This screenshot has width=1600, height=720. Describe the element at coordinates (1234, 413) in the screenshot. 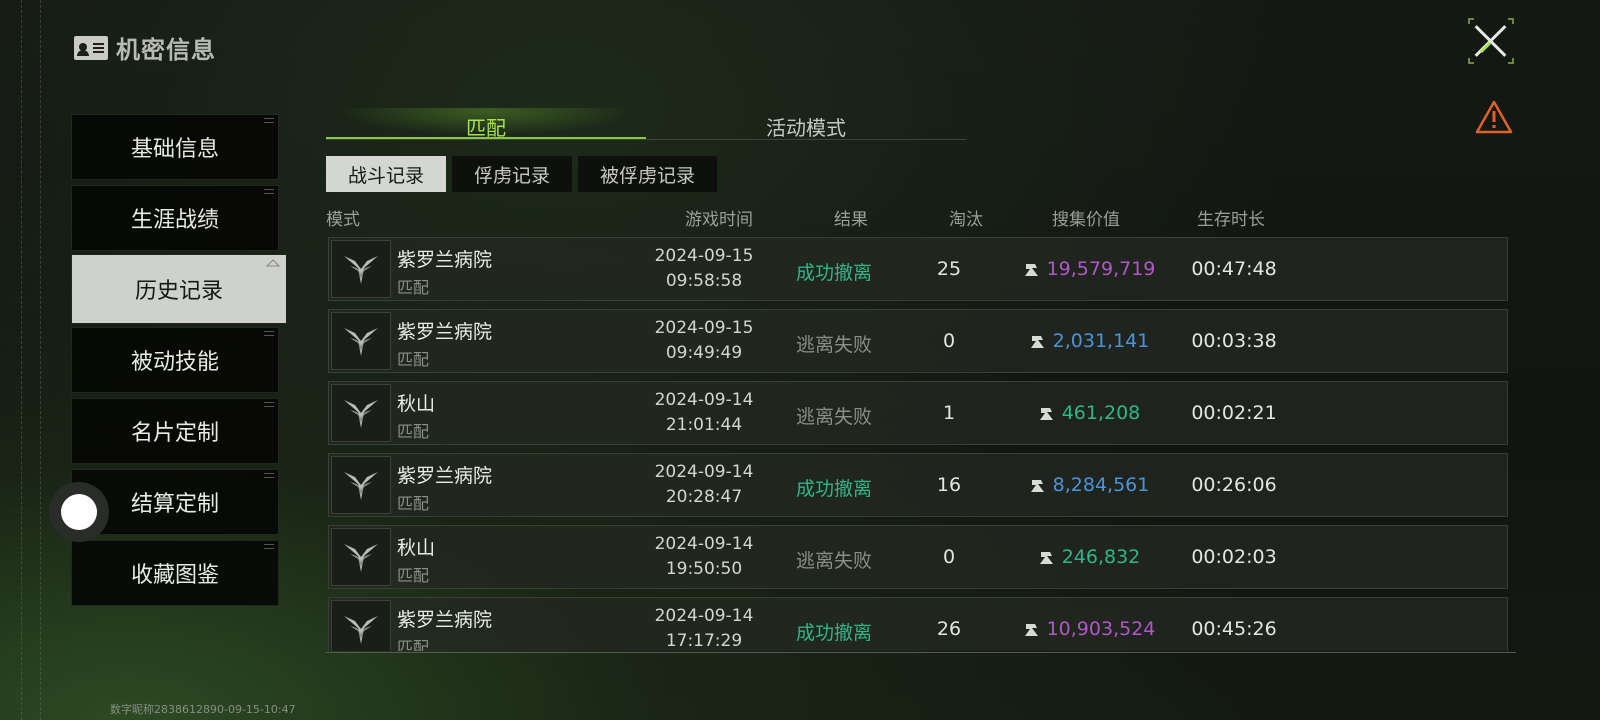

I see `survival-duration: 00:02:21` at that location.